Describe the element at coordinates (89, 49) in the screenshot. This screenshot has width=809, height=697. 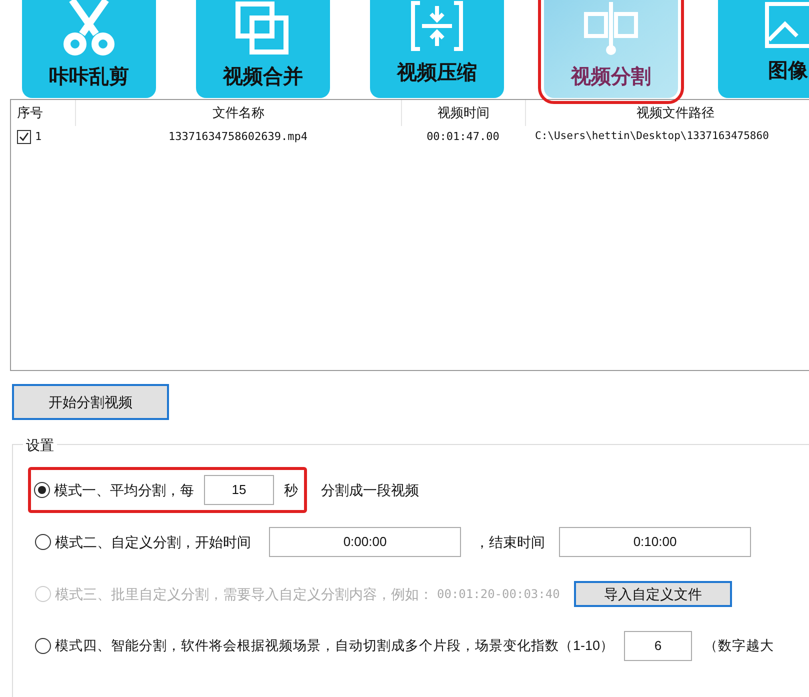
I see `toolbar-button: 咔咔乱剪` at that location.